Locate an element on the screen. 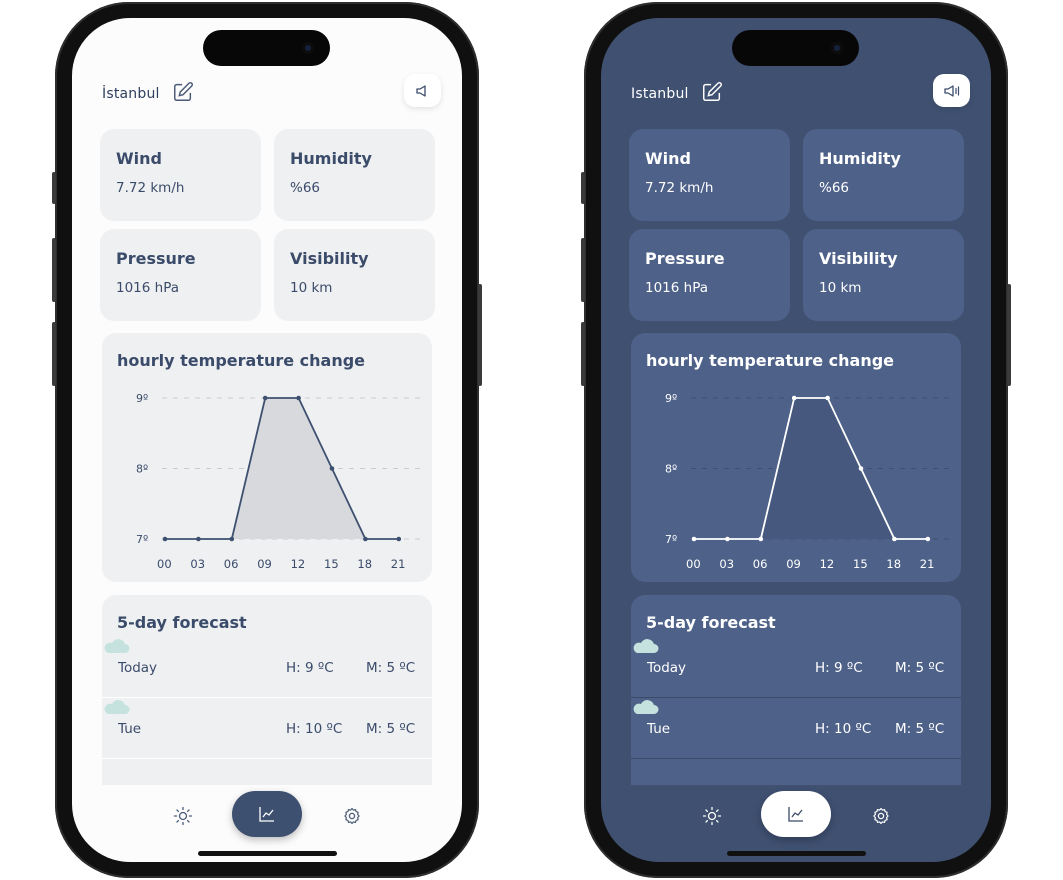  city-name: Istanbul is located at coordinates (660, 94).